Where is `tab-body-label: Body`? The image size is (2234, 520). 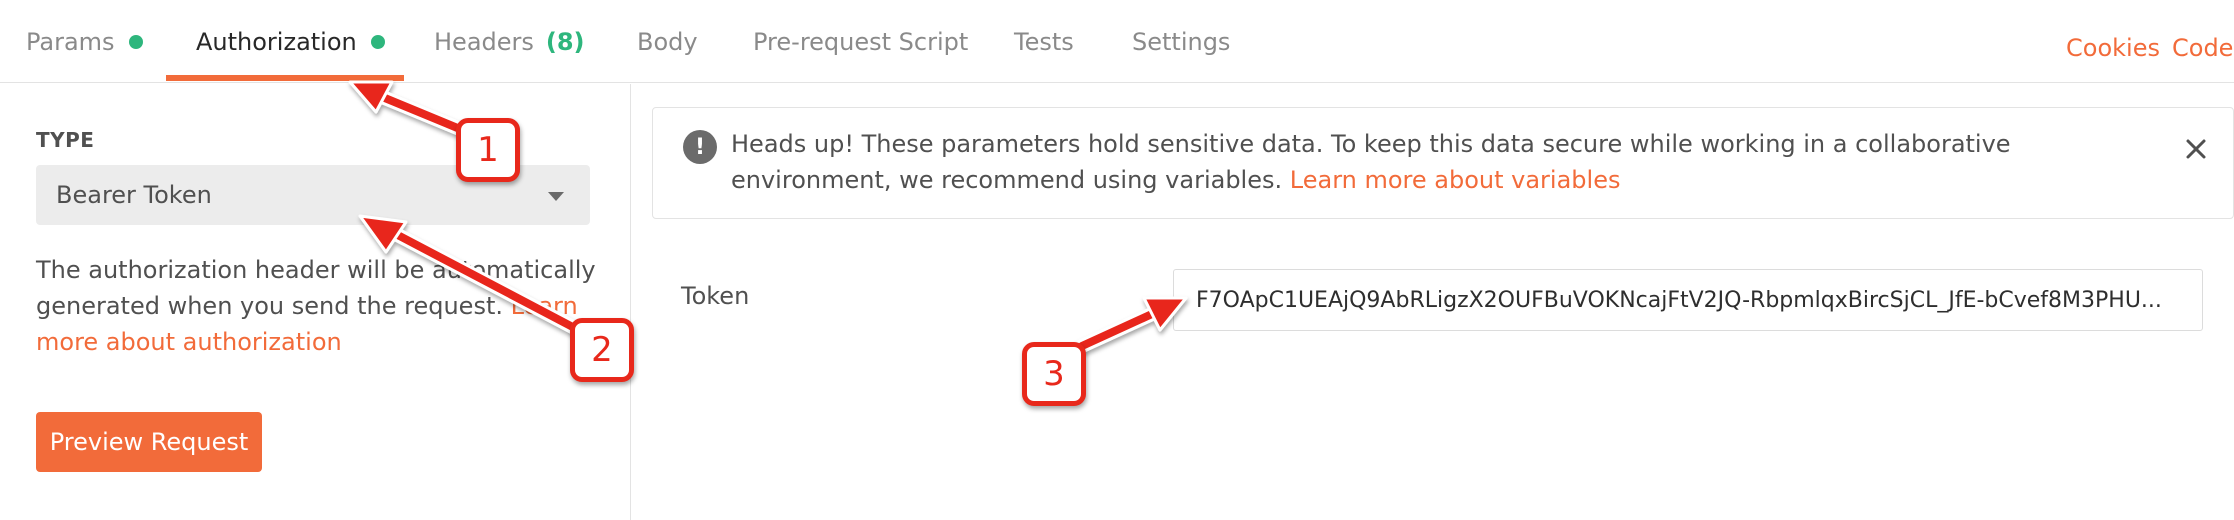
tab-body-label: Body is located at coordinates (667, 41).